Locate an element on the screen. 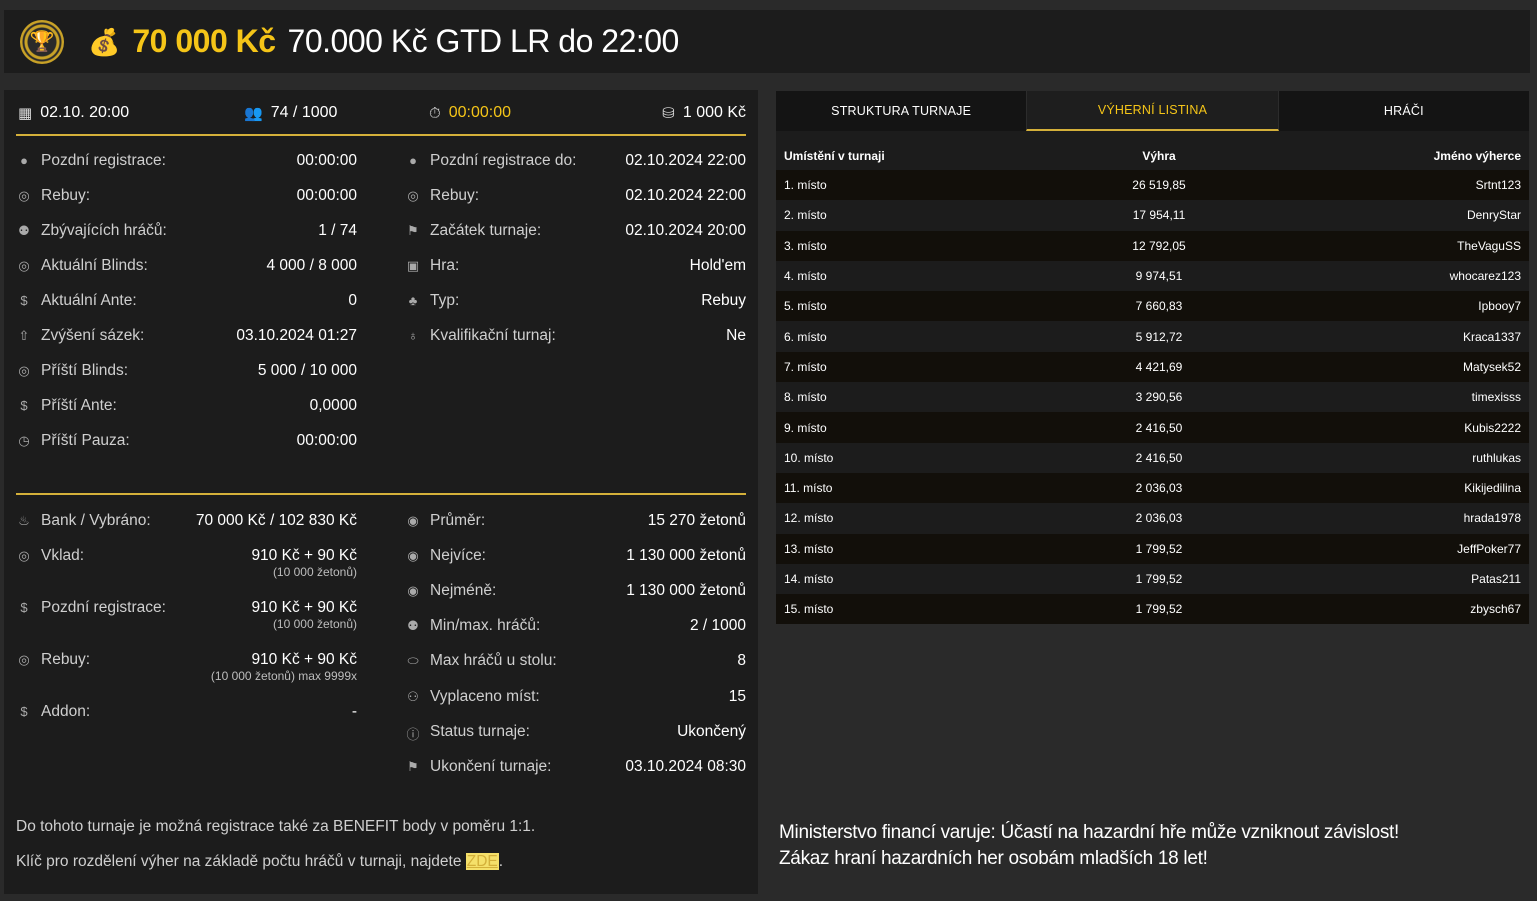 This screenshot has height=901, width=1537. suits-icon: ♣ is located at coordinates (413, 300).